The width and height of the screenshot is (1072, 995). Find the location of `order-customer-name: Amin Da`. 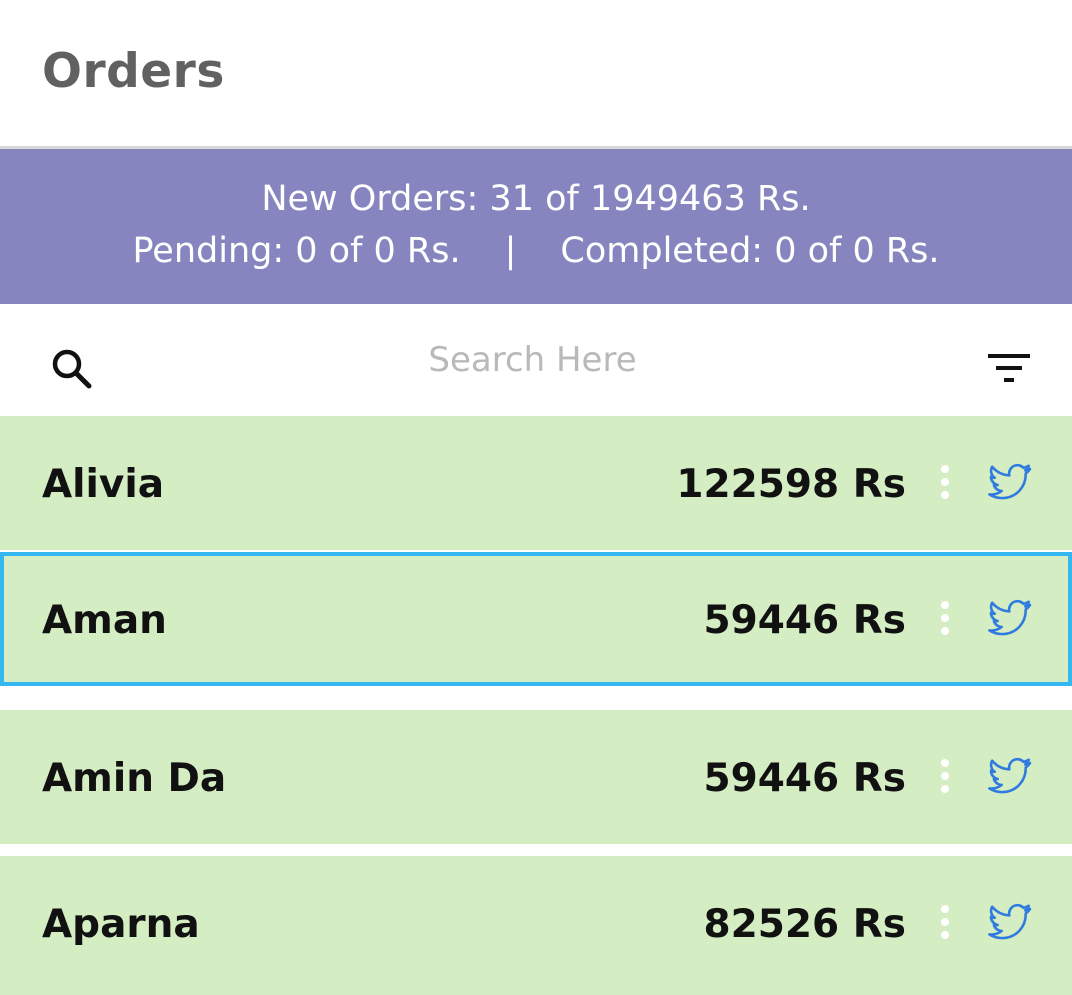

order-customer-name: Amin Da is located at coordinates (134, 778).